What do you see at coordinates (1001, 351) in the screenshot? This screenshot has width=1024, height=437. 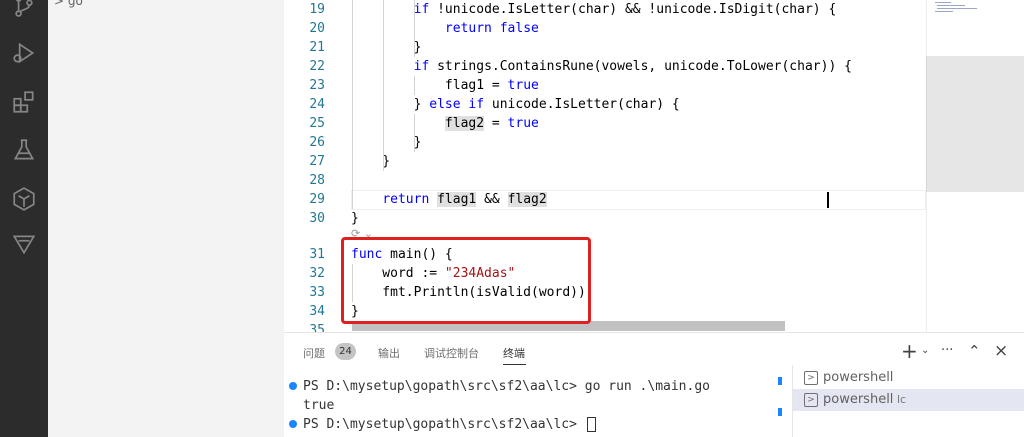 I see `close-panel-button: ×` at bounding box center [1001, 351].